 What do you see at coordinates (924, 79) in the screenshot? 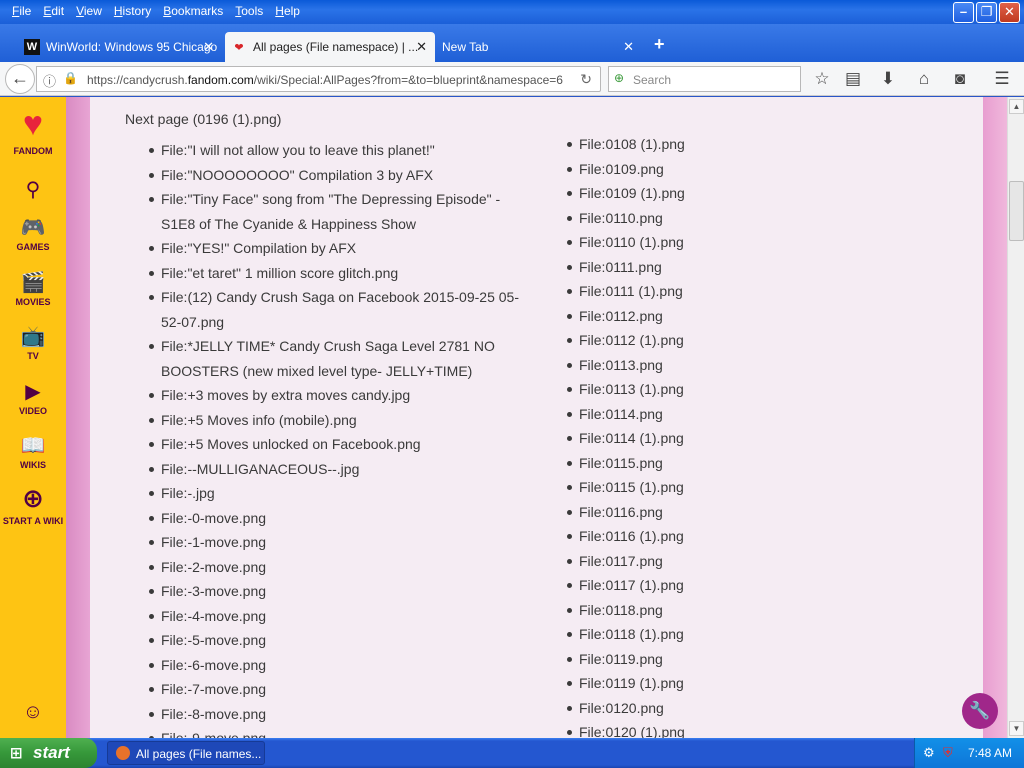
I see `home-icon: ⌂` at bounding box center [924, 79].